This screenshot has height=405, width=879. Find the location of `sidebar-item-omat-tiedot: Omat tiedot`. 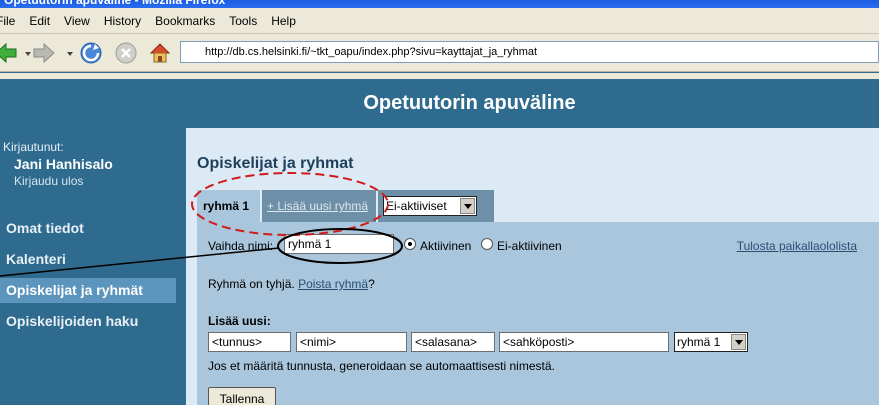

sidebar-item-omat-tiedot: Omat tiedot is located at coordinates (88, 228).